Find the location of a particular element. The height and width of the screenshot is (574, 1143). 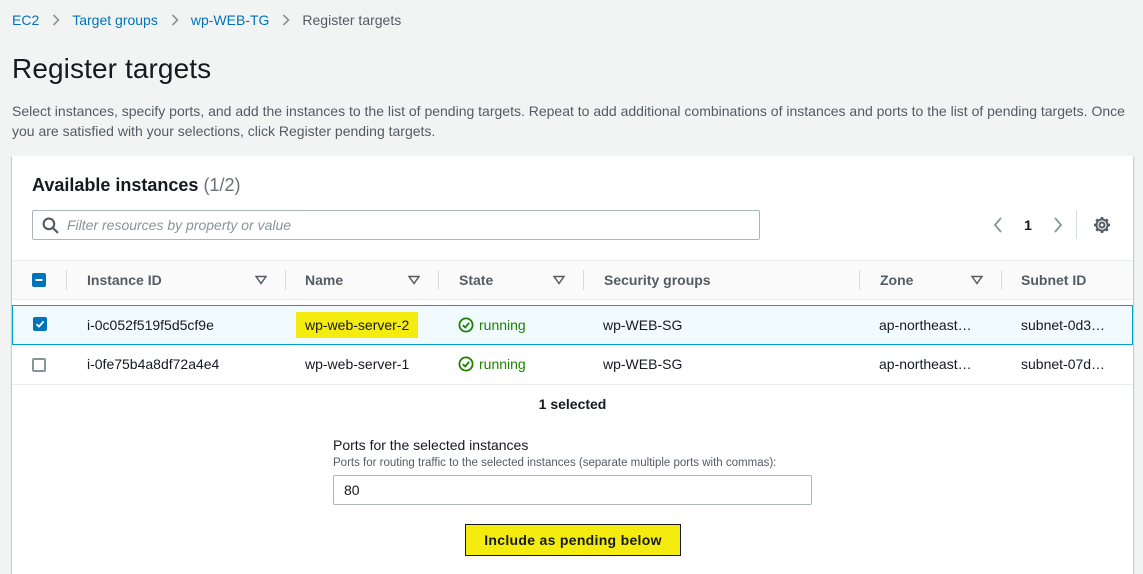

select-all-checkbox is located at coordinates (39, 280).